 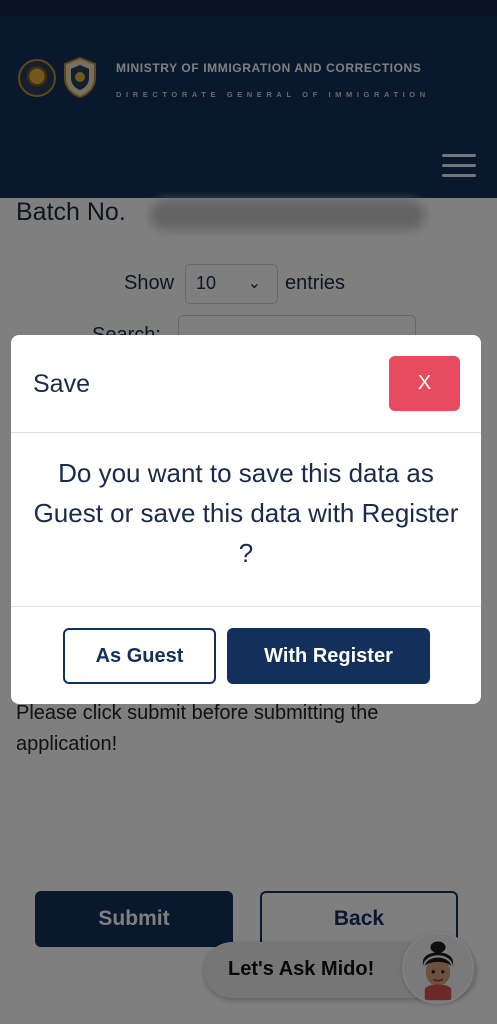 I want to click on dialog-header: Save X, so click(x=246, y=384).